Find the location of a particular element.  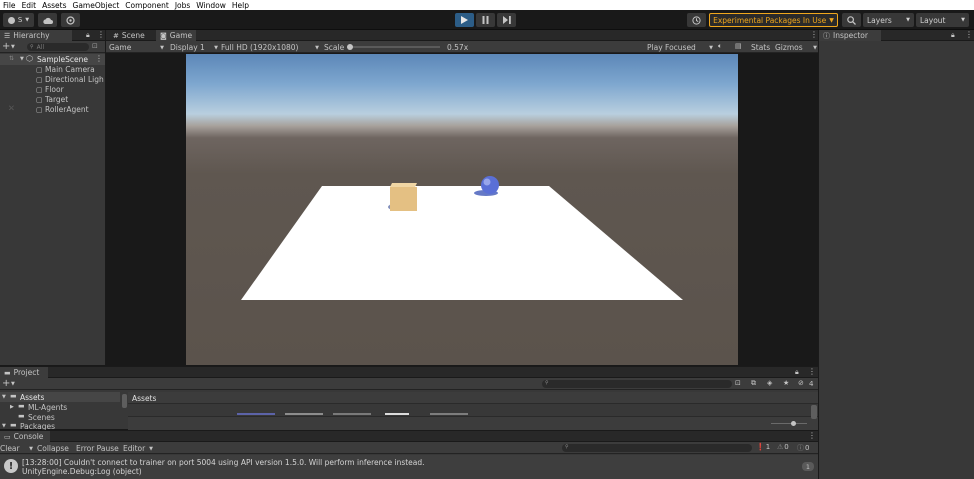

project-footer is located at coordinates (473, 423).